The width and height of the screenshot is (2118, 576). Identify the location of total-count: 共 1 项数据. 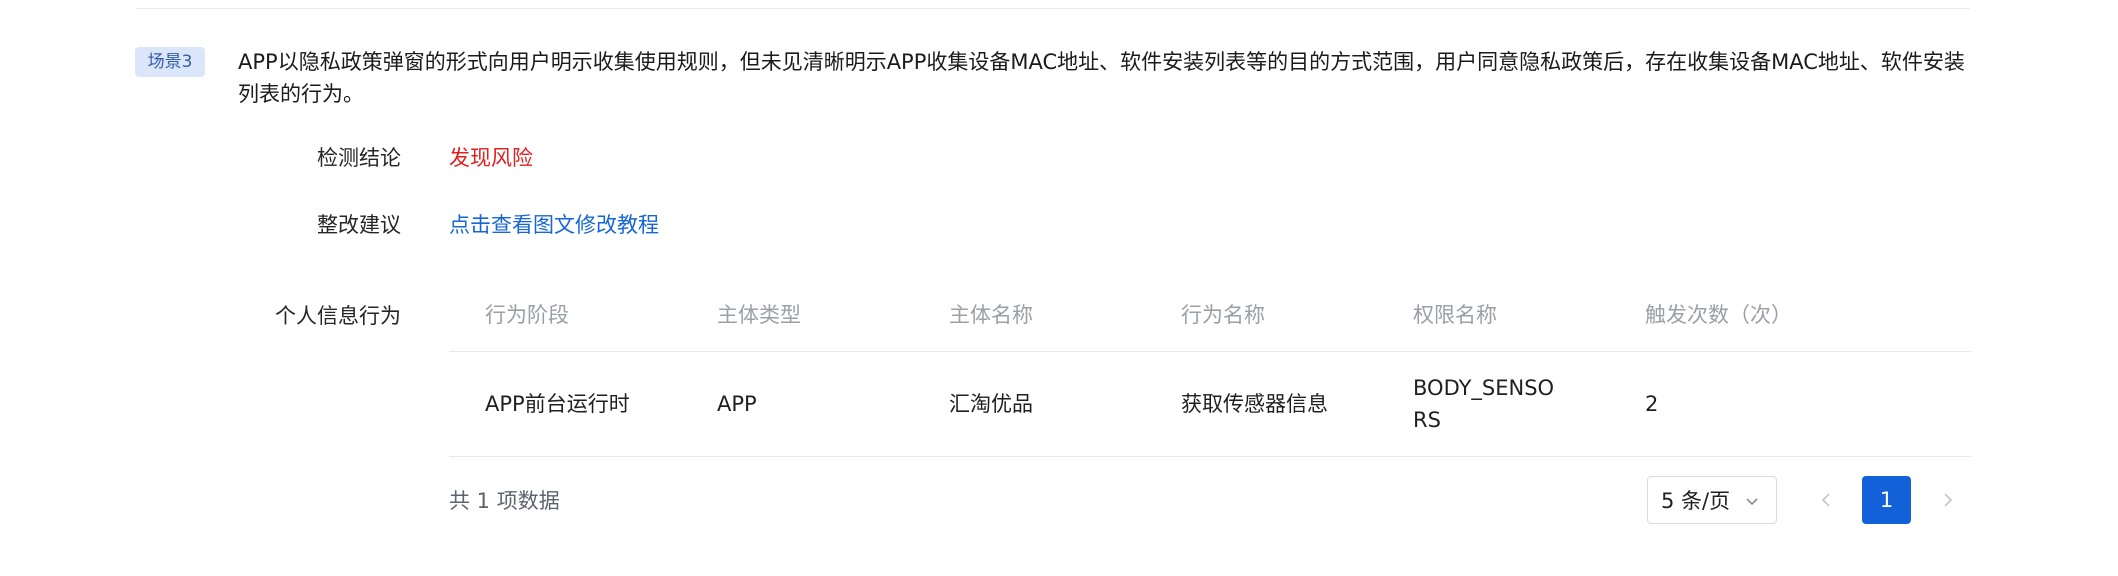
(504, 501).